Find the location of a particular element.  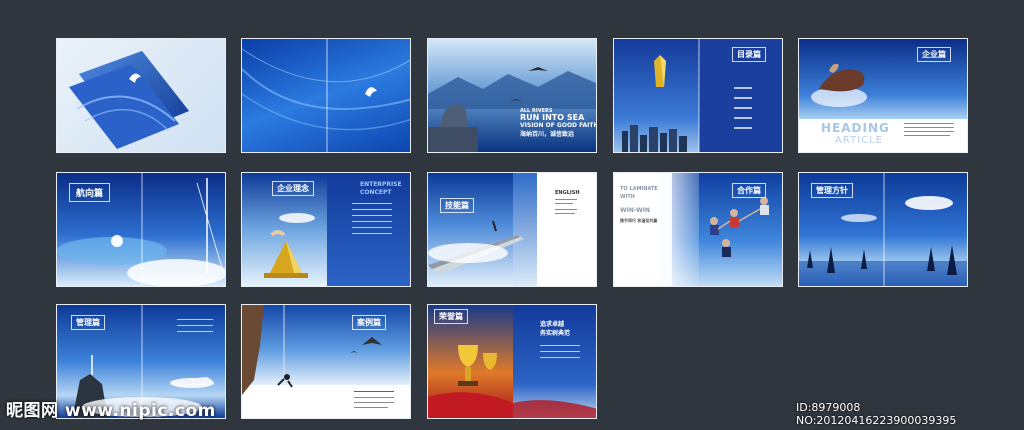

spread-cooperation: 合作篇 TO LAMINATE WITH WIN-WIN 携手同行 和谐促共赢 is located at coordinates (698, 229).